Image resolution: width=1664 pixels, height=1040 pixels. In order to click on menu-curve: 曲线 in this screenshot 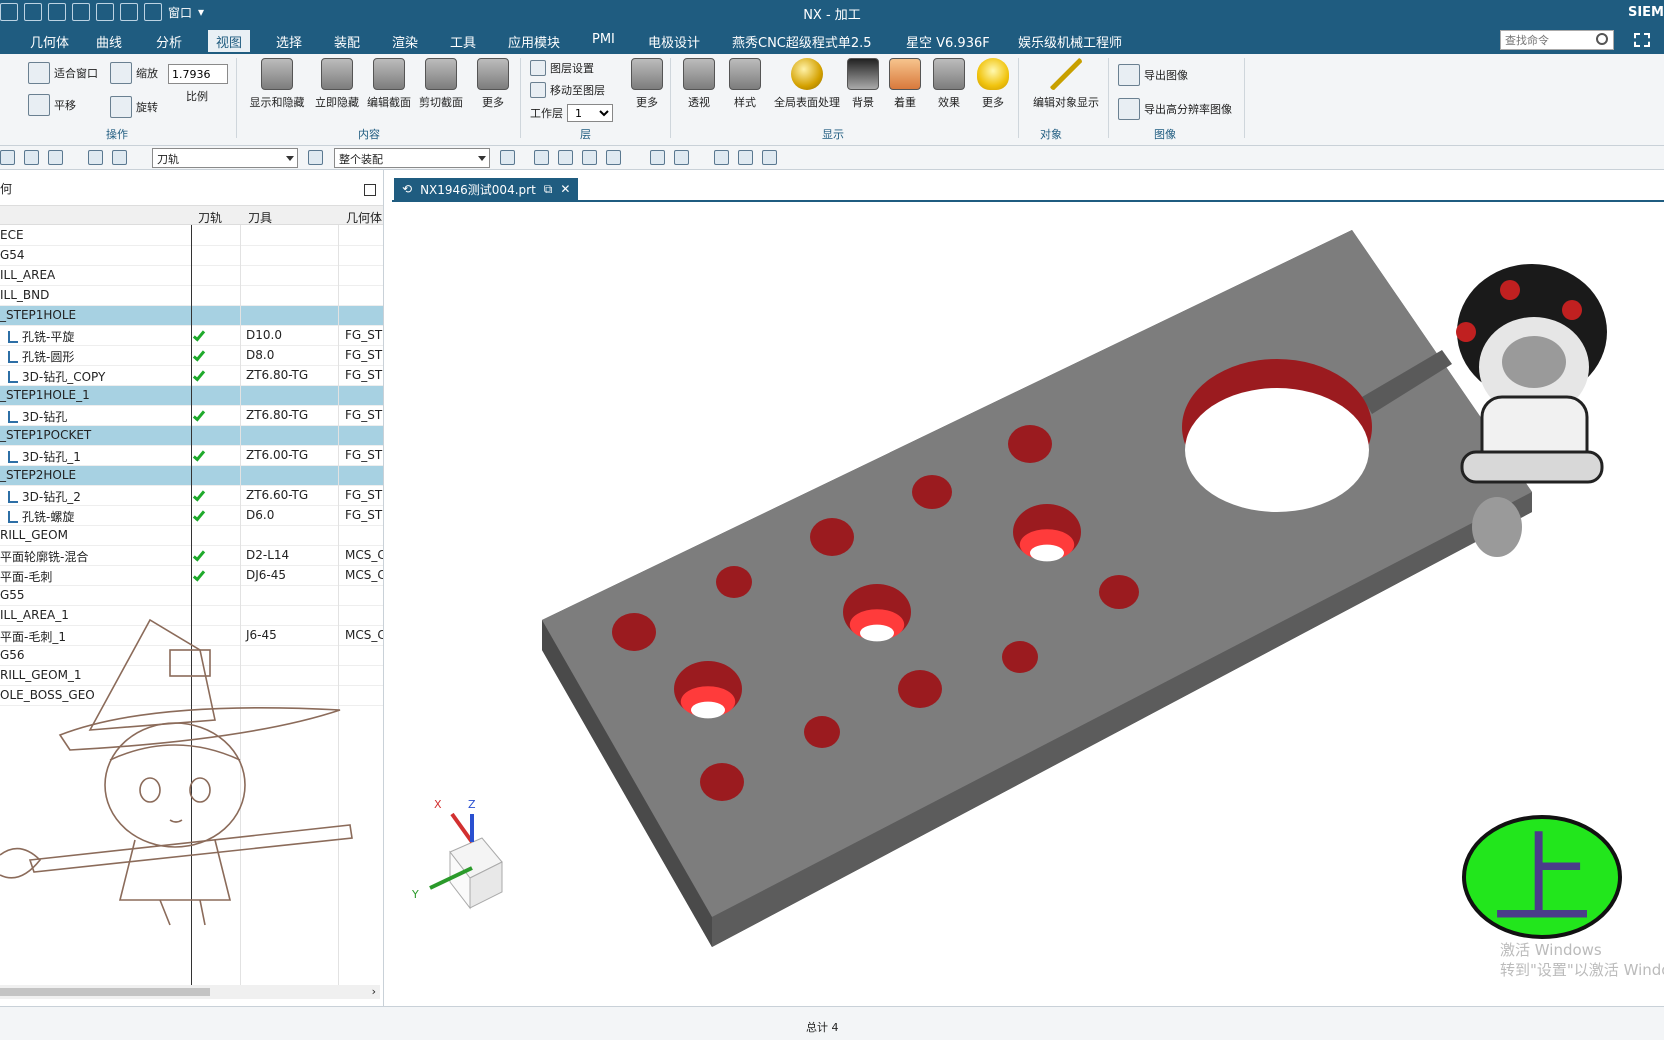, I will do `click(109, 41)`.